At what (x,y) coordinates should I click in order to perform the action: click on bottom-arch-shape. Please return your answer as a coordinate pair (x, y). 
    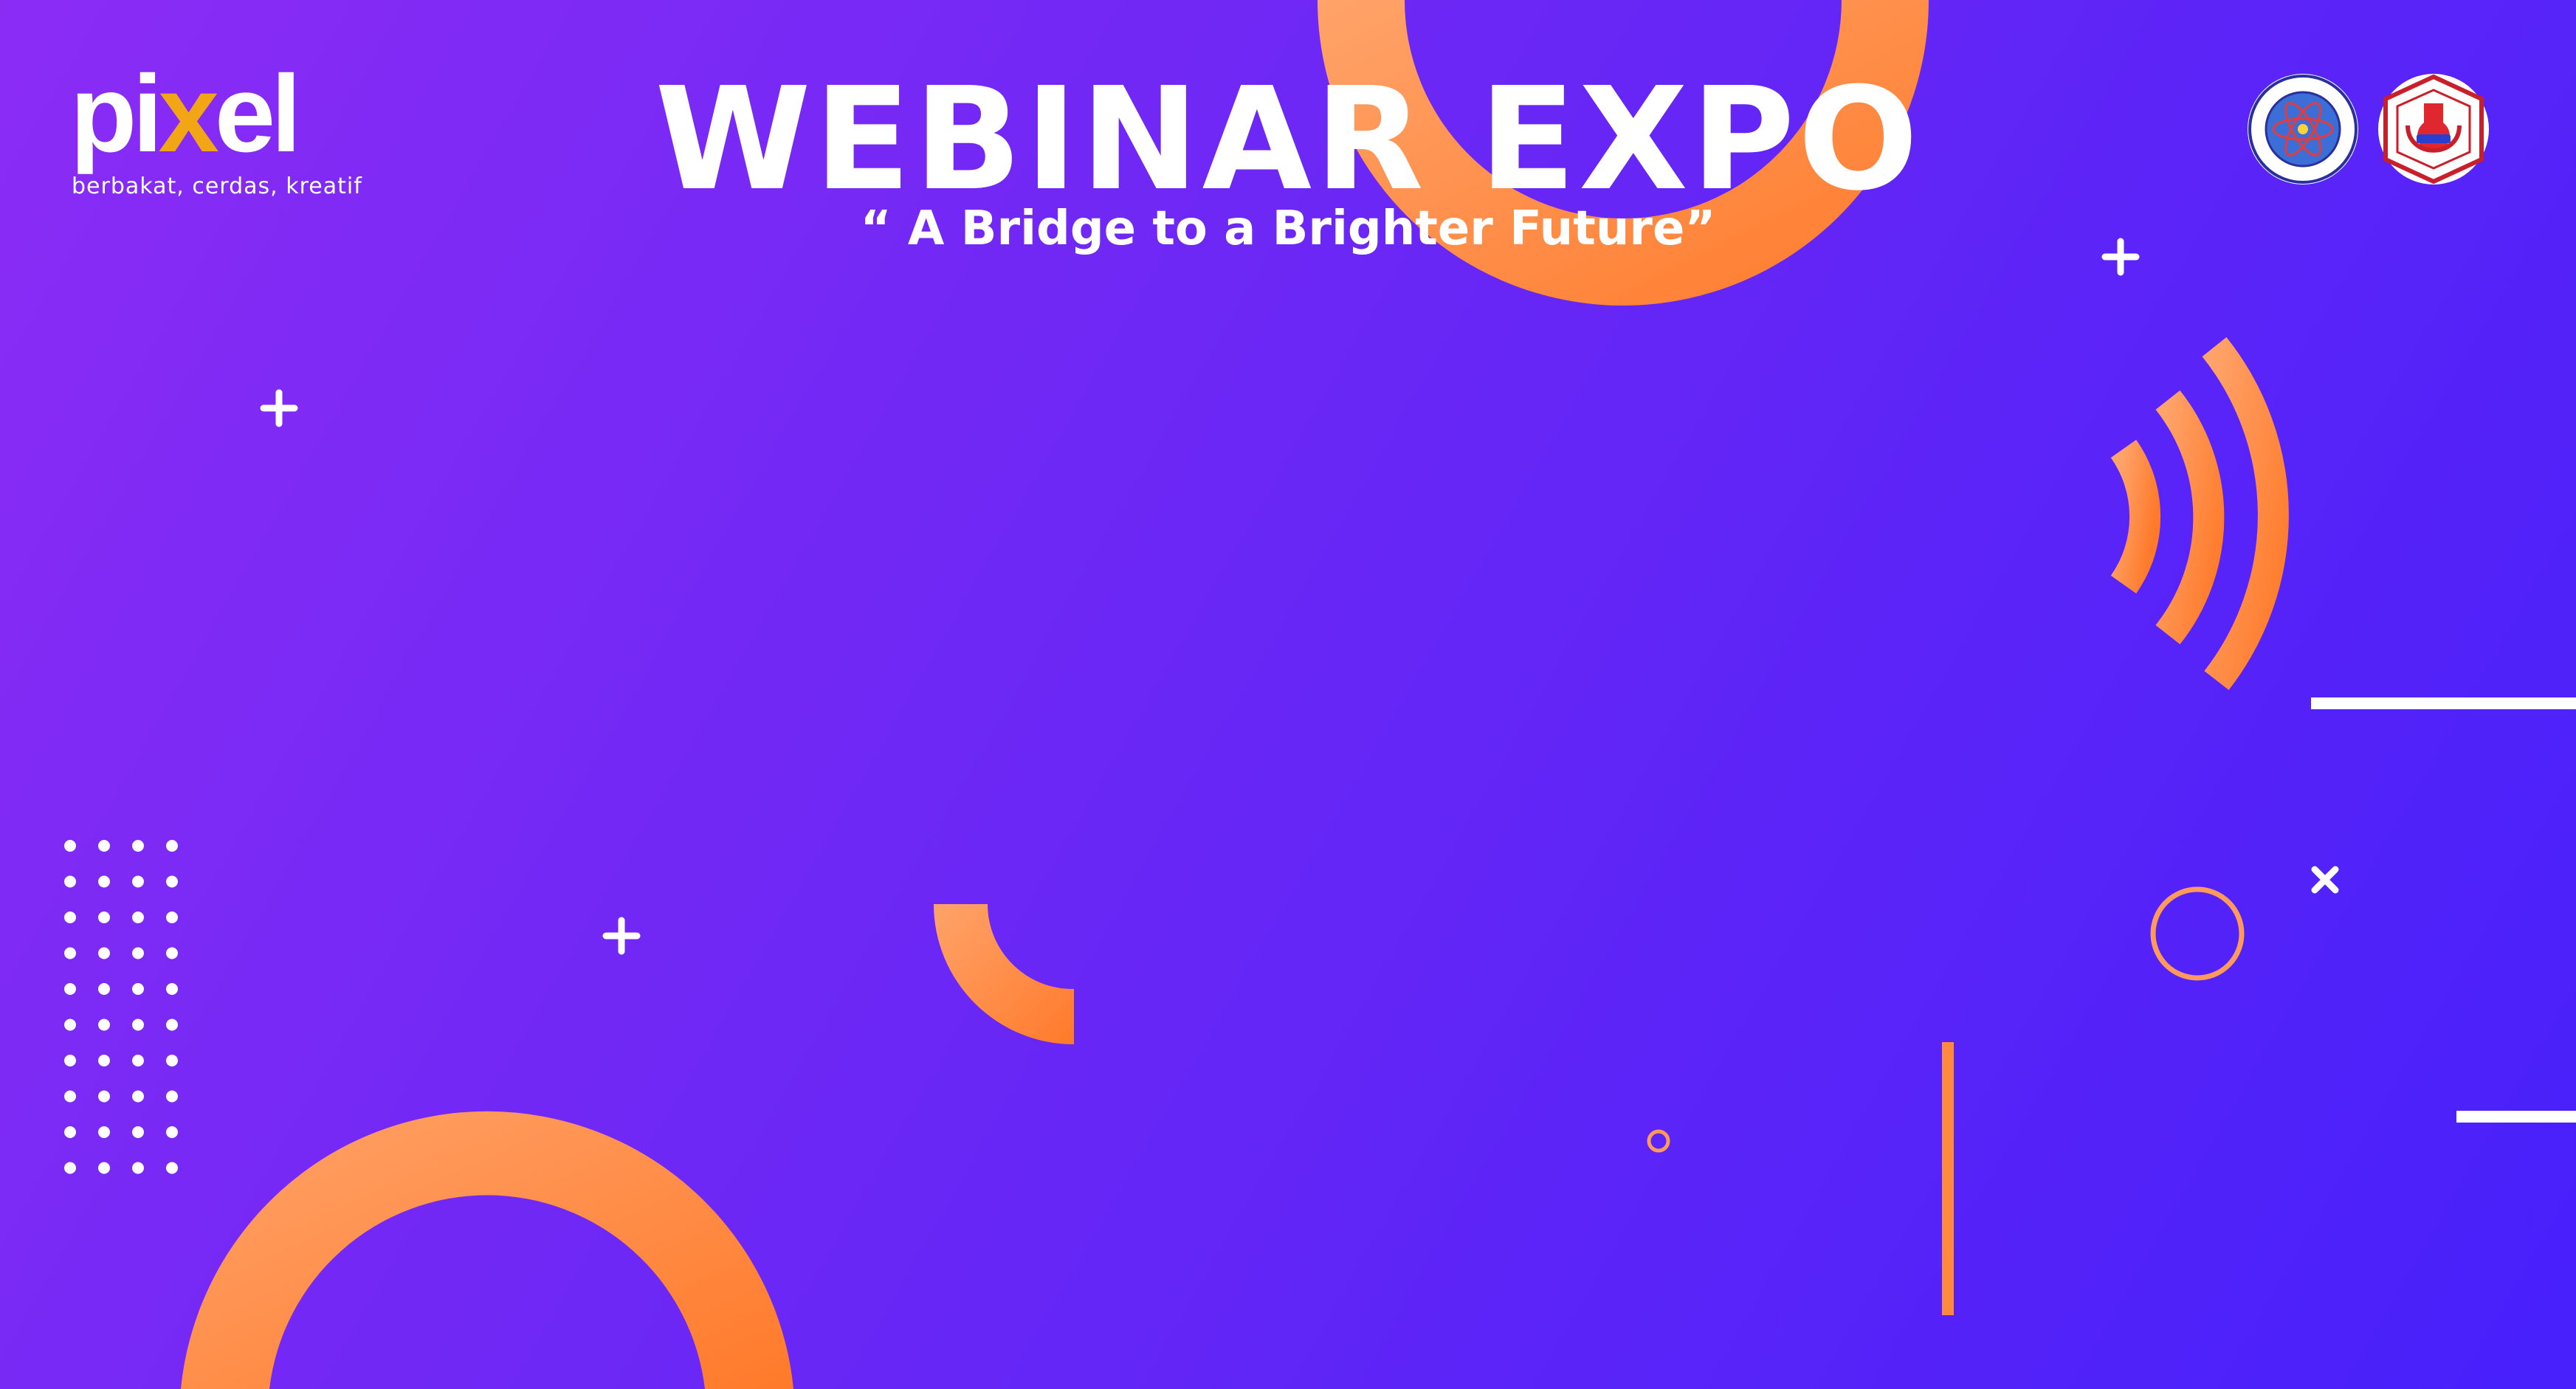
    Looking at the image, I should click on (487, 1250).